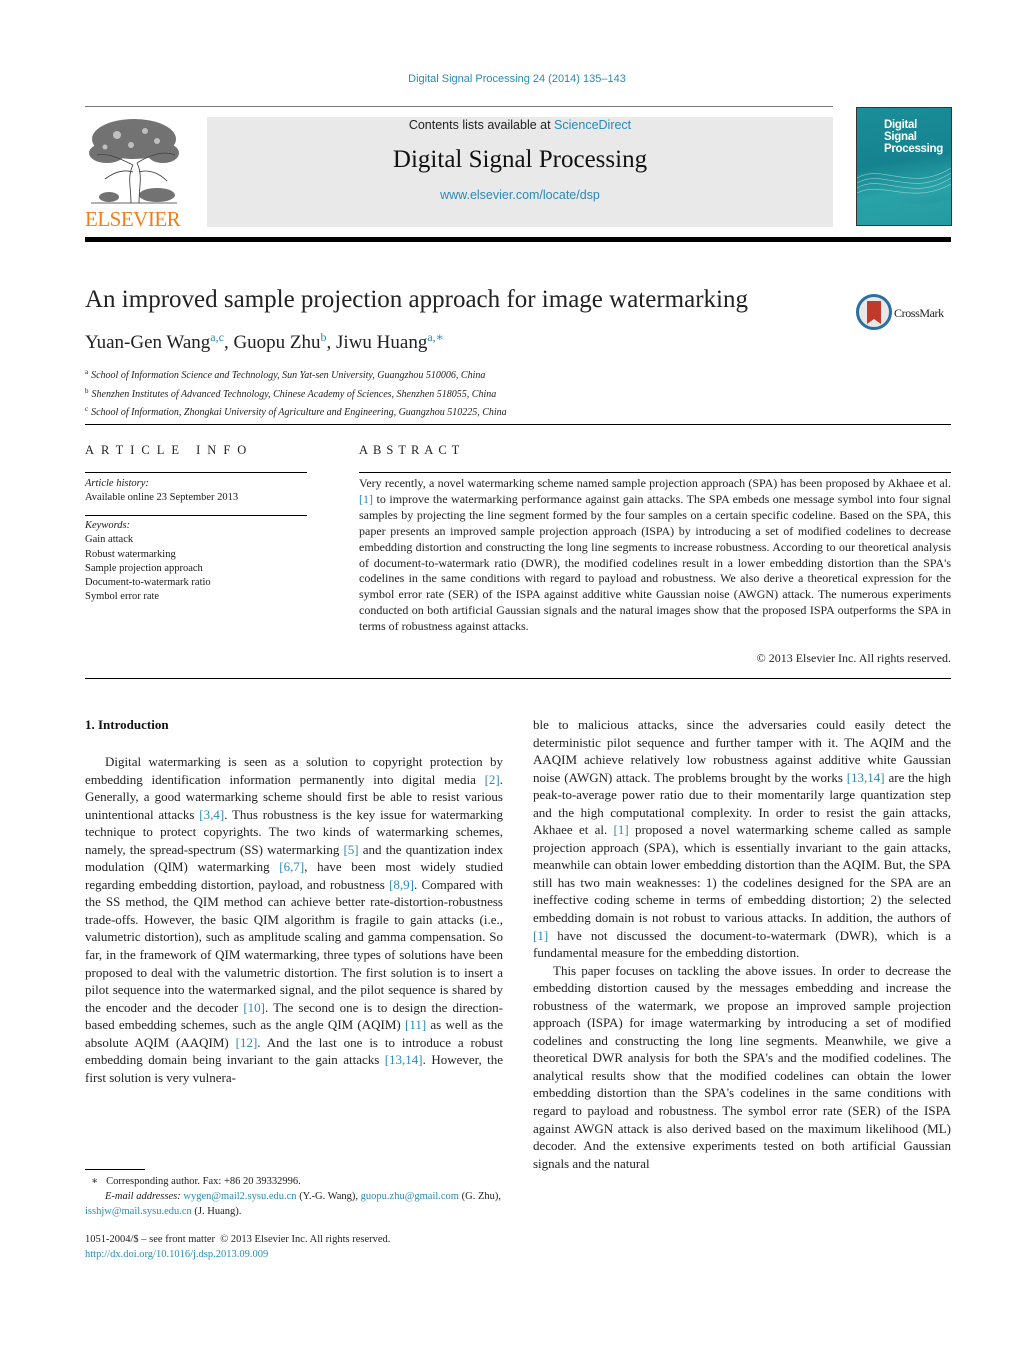  I want to click on cover-wave-graphic, so click(904, 196).